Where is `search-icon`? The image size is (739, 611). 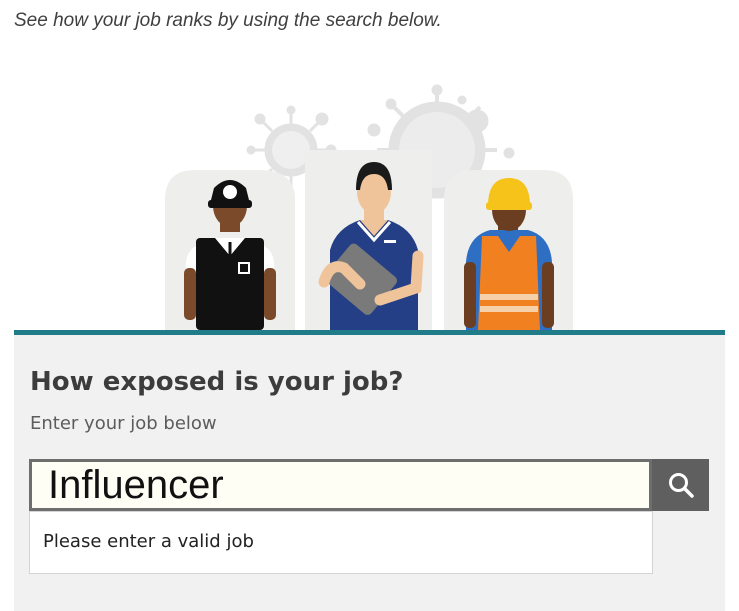
search-icon is located at coordinates (681, 485).